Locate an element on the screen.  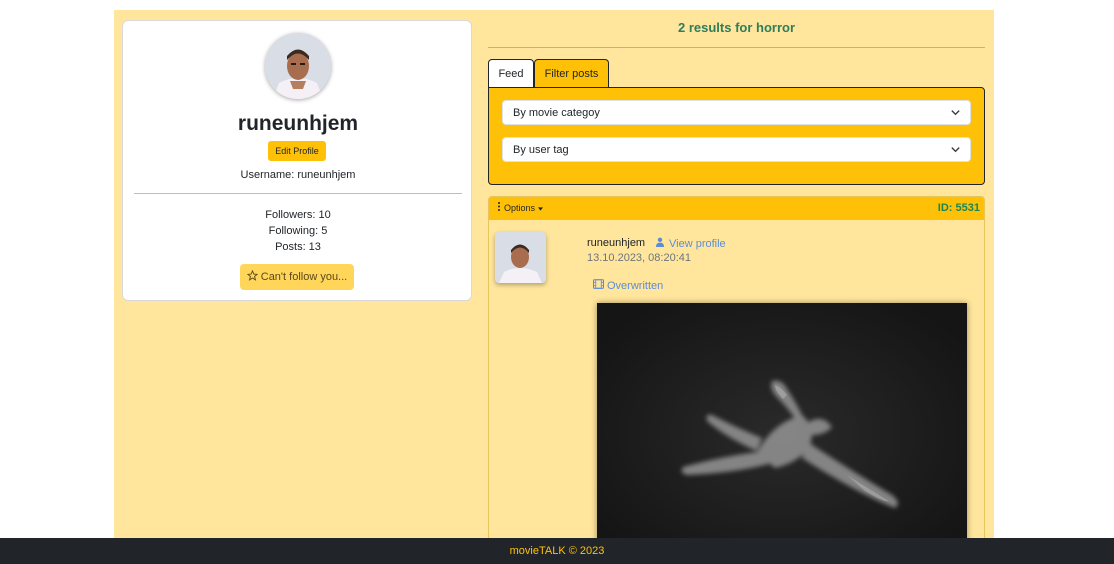
footer: movieTALK © 2023 is located at coordinates (557, 551).